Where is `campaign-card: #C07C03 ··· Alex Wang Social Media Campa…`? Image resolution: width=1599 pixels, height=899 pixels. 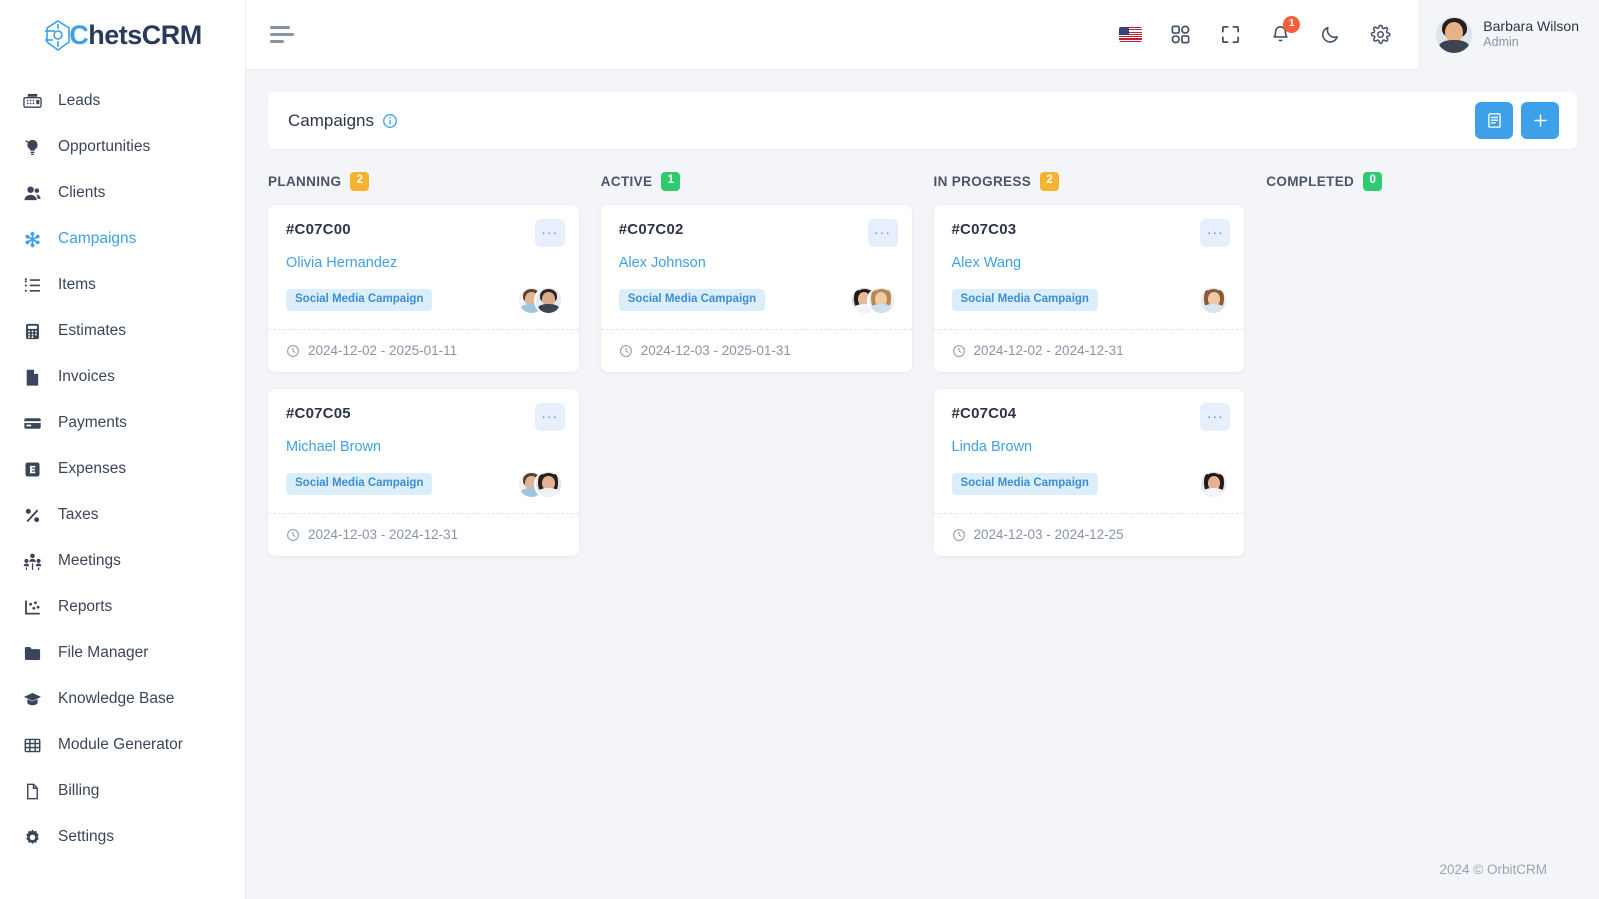 campaign-card: #C07C03 ··· Alex Wang Social Media Campa… is located at coordinates (1089, 288).